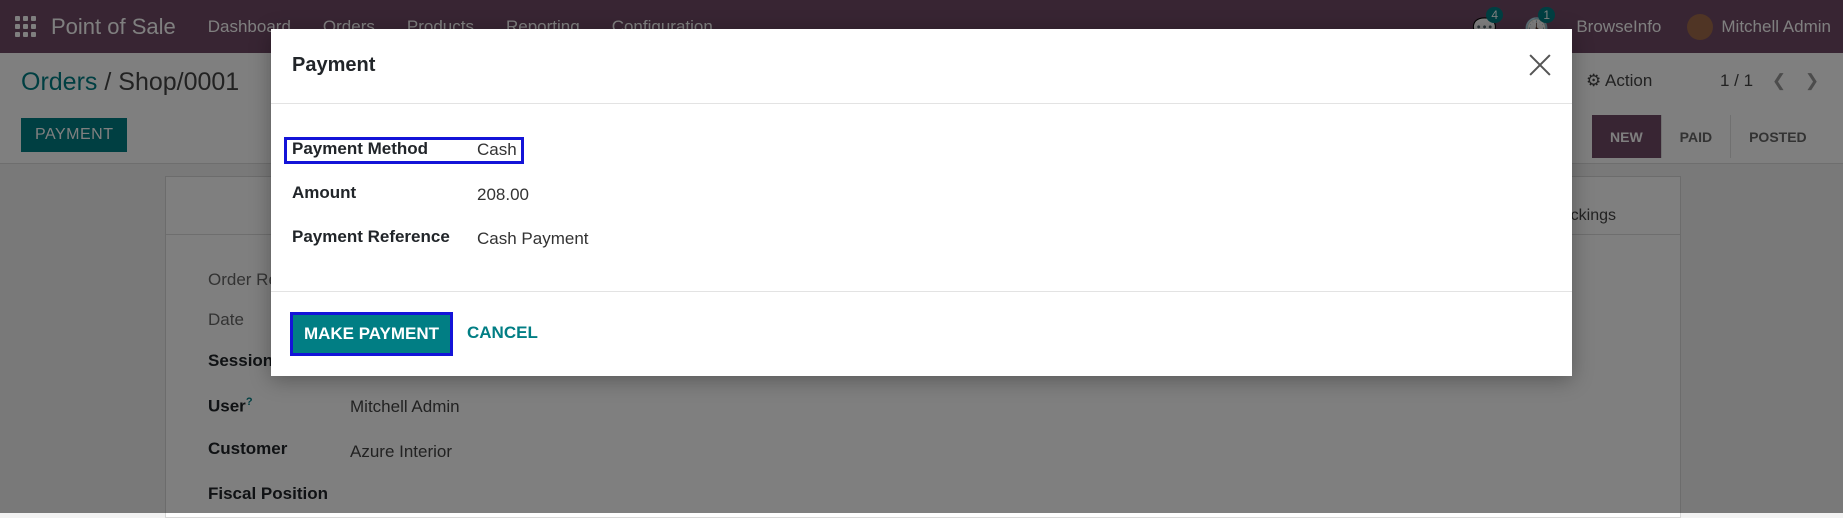  I want to click on payment-method-select: Cash, so click(497, 150).